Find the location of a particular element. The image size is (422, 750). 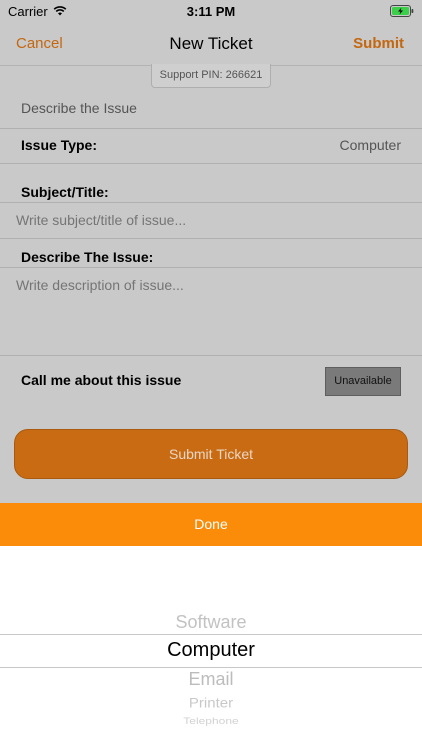

picker-option: Email is located at coordinates (211, 679).